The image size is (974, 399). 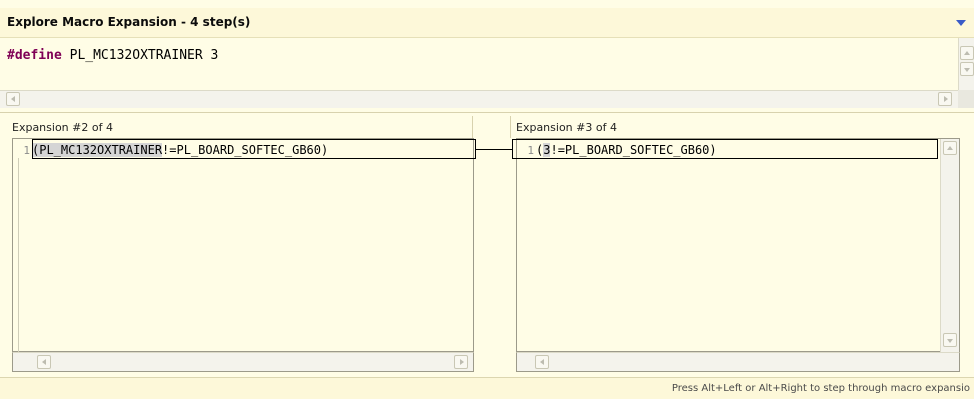 What do you see at coordinates (243, 362) in the screenshot?
I see `left-horizontal-scrollbar` at bounding box center [243, 362].